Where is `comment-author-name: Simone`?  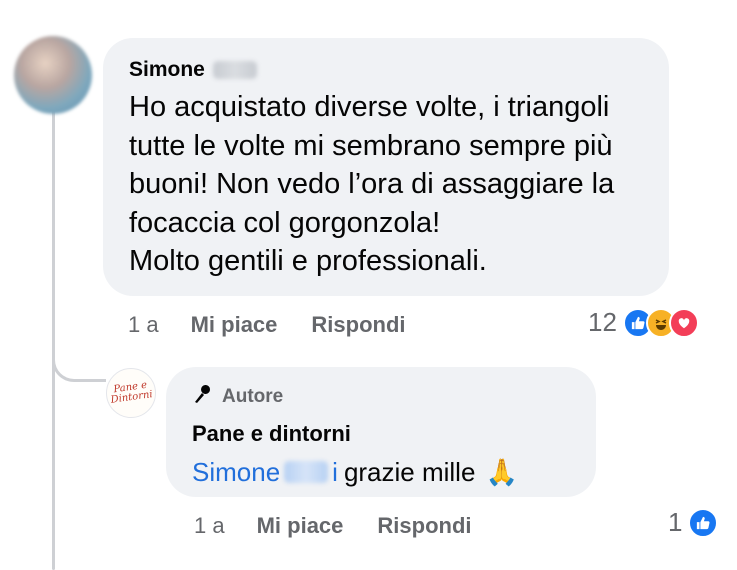
comment-author-name: Simone is located at coordinates (167, 70).